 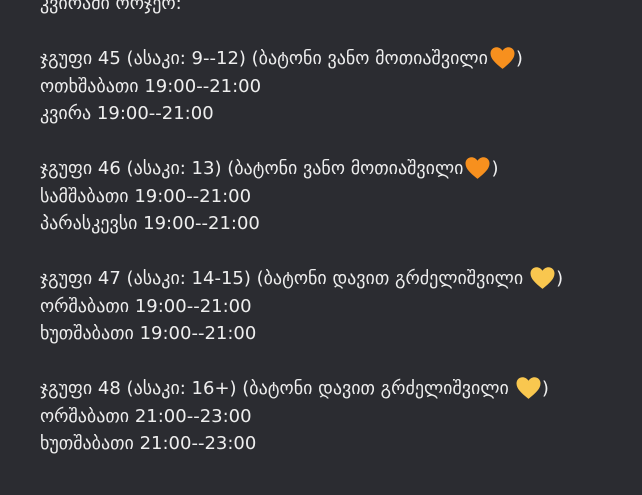 What do you see at coordinates (151, 86) in the screenshot?
I see `schedule-line: ოთხშაბათი 19:00--21:00` at bounding box center [151, 86].